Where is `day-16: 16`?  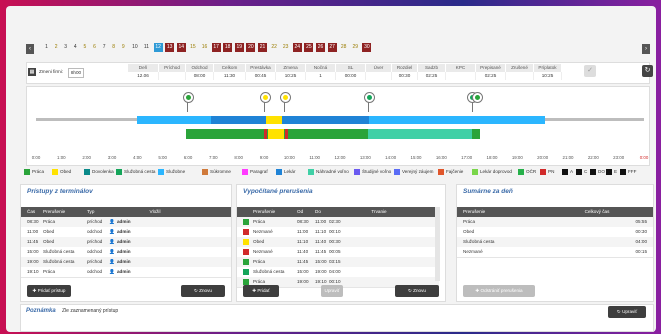 day-16: 16 is located at coordinates (204, 47).